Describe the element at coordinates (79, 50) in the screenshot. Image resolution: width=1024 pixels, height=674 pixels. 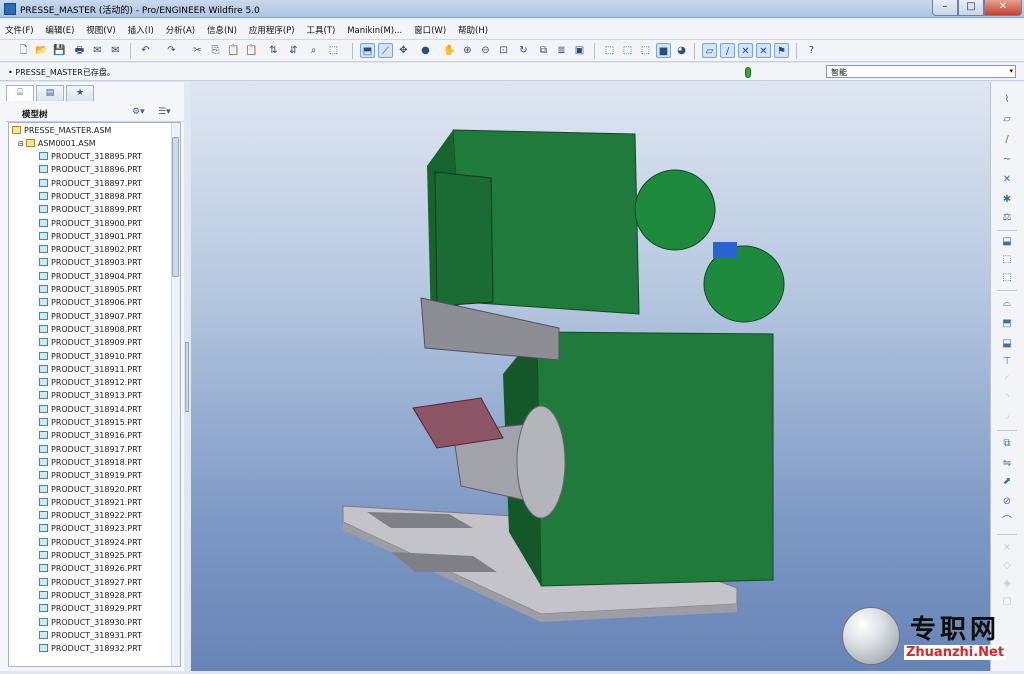
I see `print-icon: 🖶` at that location.